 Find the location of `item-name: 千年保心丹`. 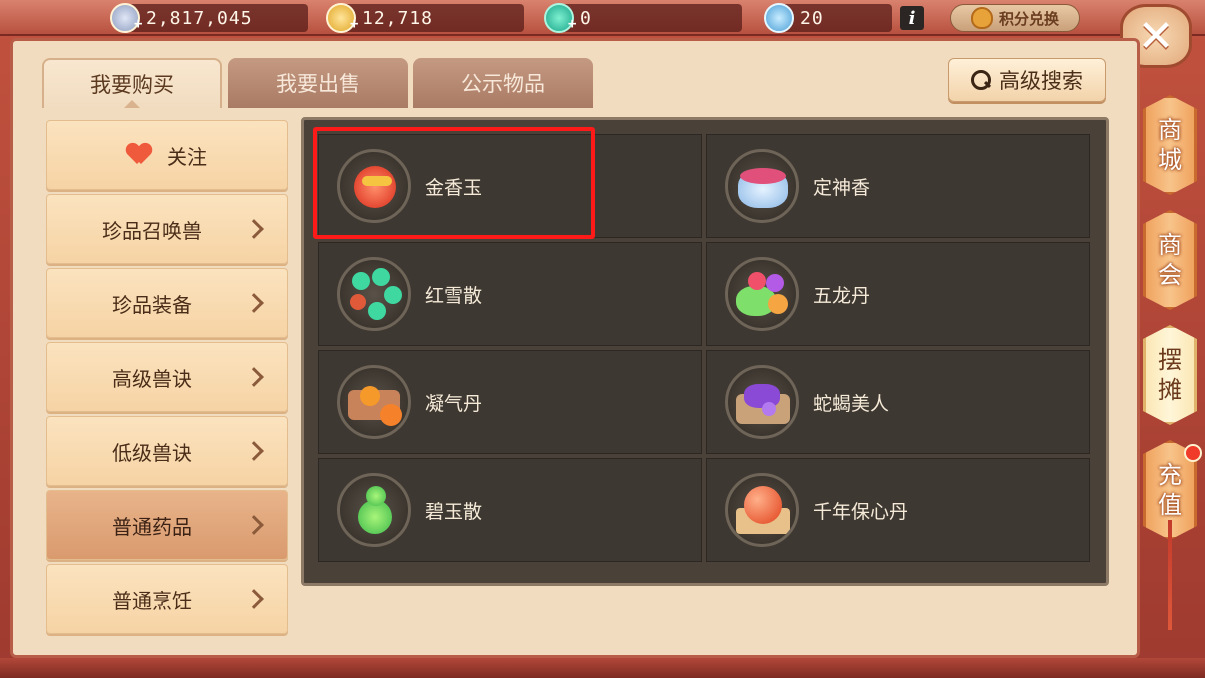

item-name: 千年保心丹 is located at coordinates (861, 511).